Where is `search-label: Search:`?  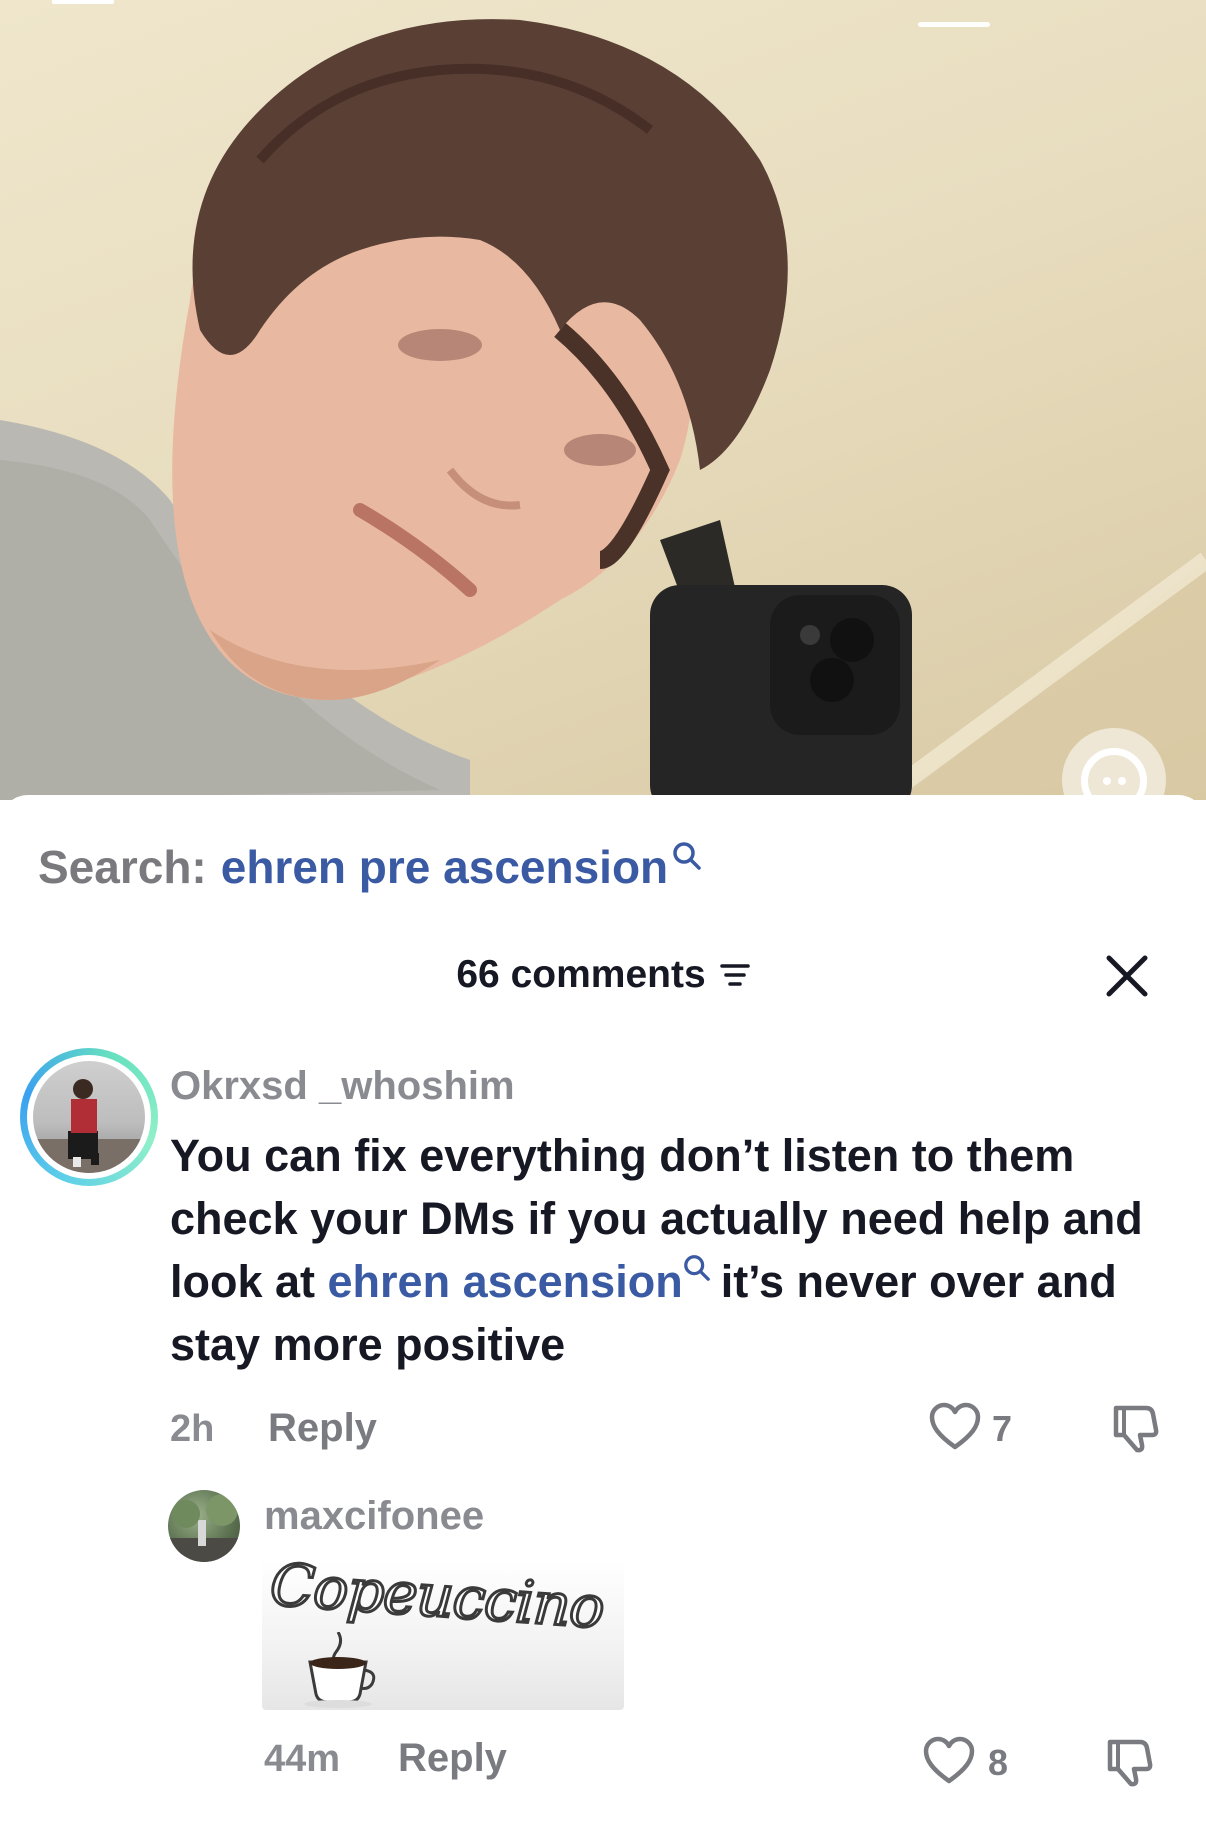 search-label: Search: is located at coordinates (122, 867).